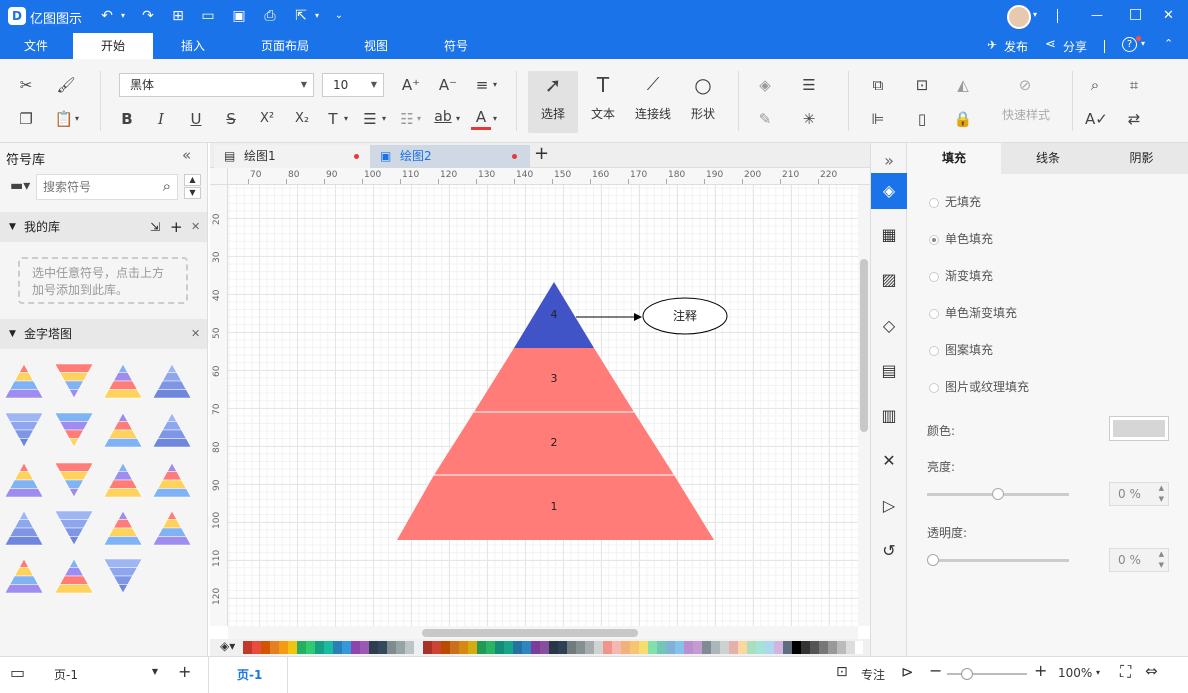 This screenshot has width=1188, height=693. I want to click on zoom-in-button: +, so click(1040, 670).